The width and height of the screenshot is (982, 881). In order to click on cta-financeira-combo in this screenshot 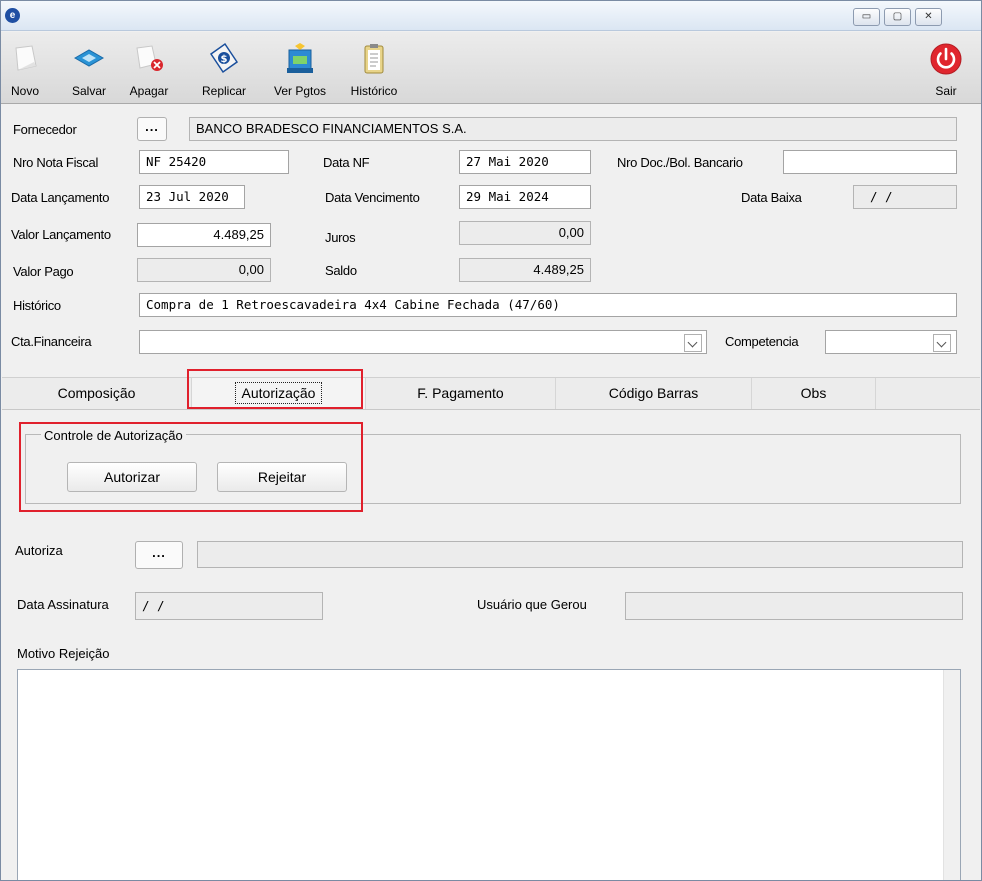, I will do `click(423, 342)`.